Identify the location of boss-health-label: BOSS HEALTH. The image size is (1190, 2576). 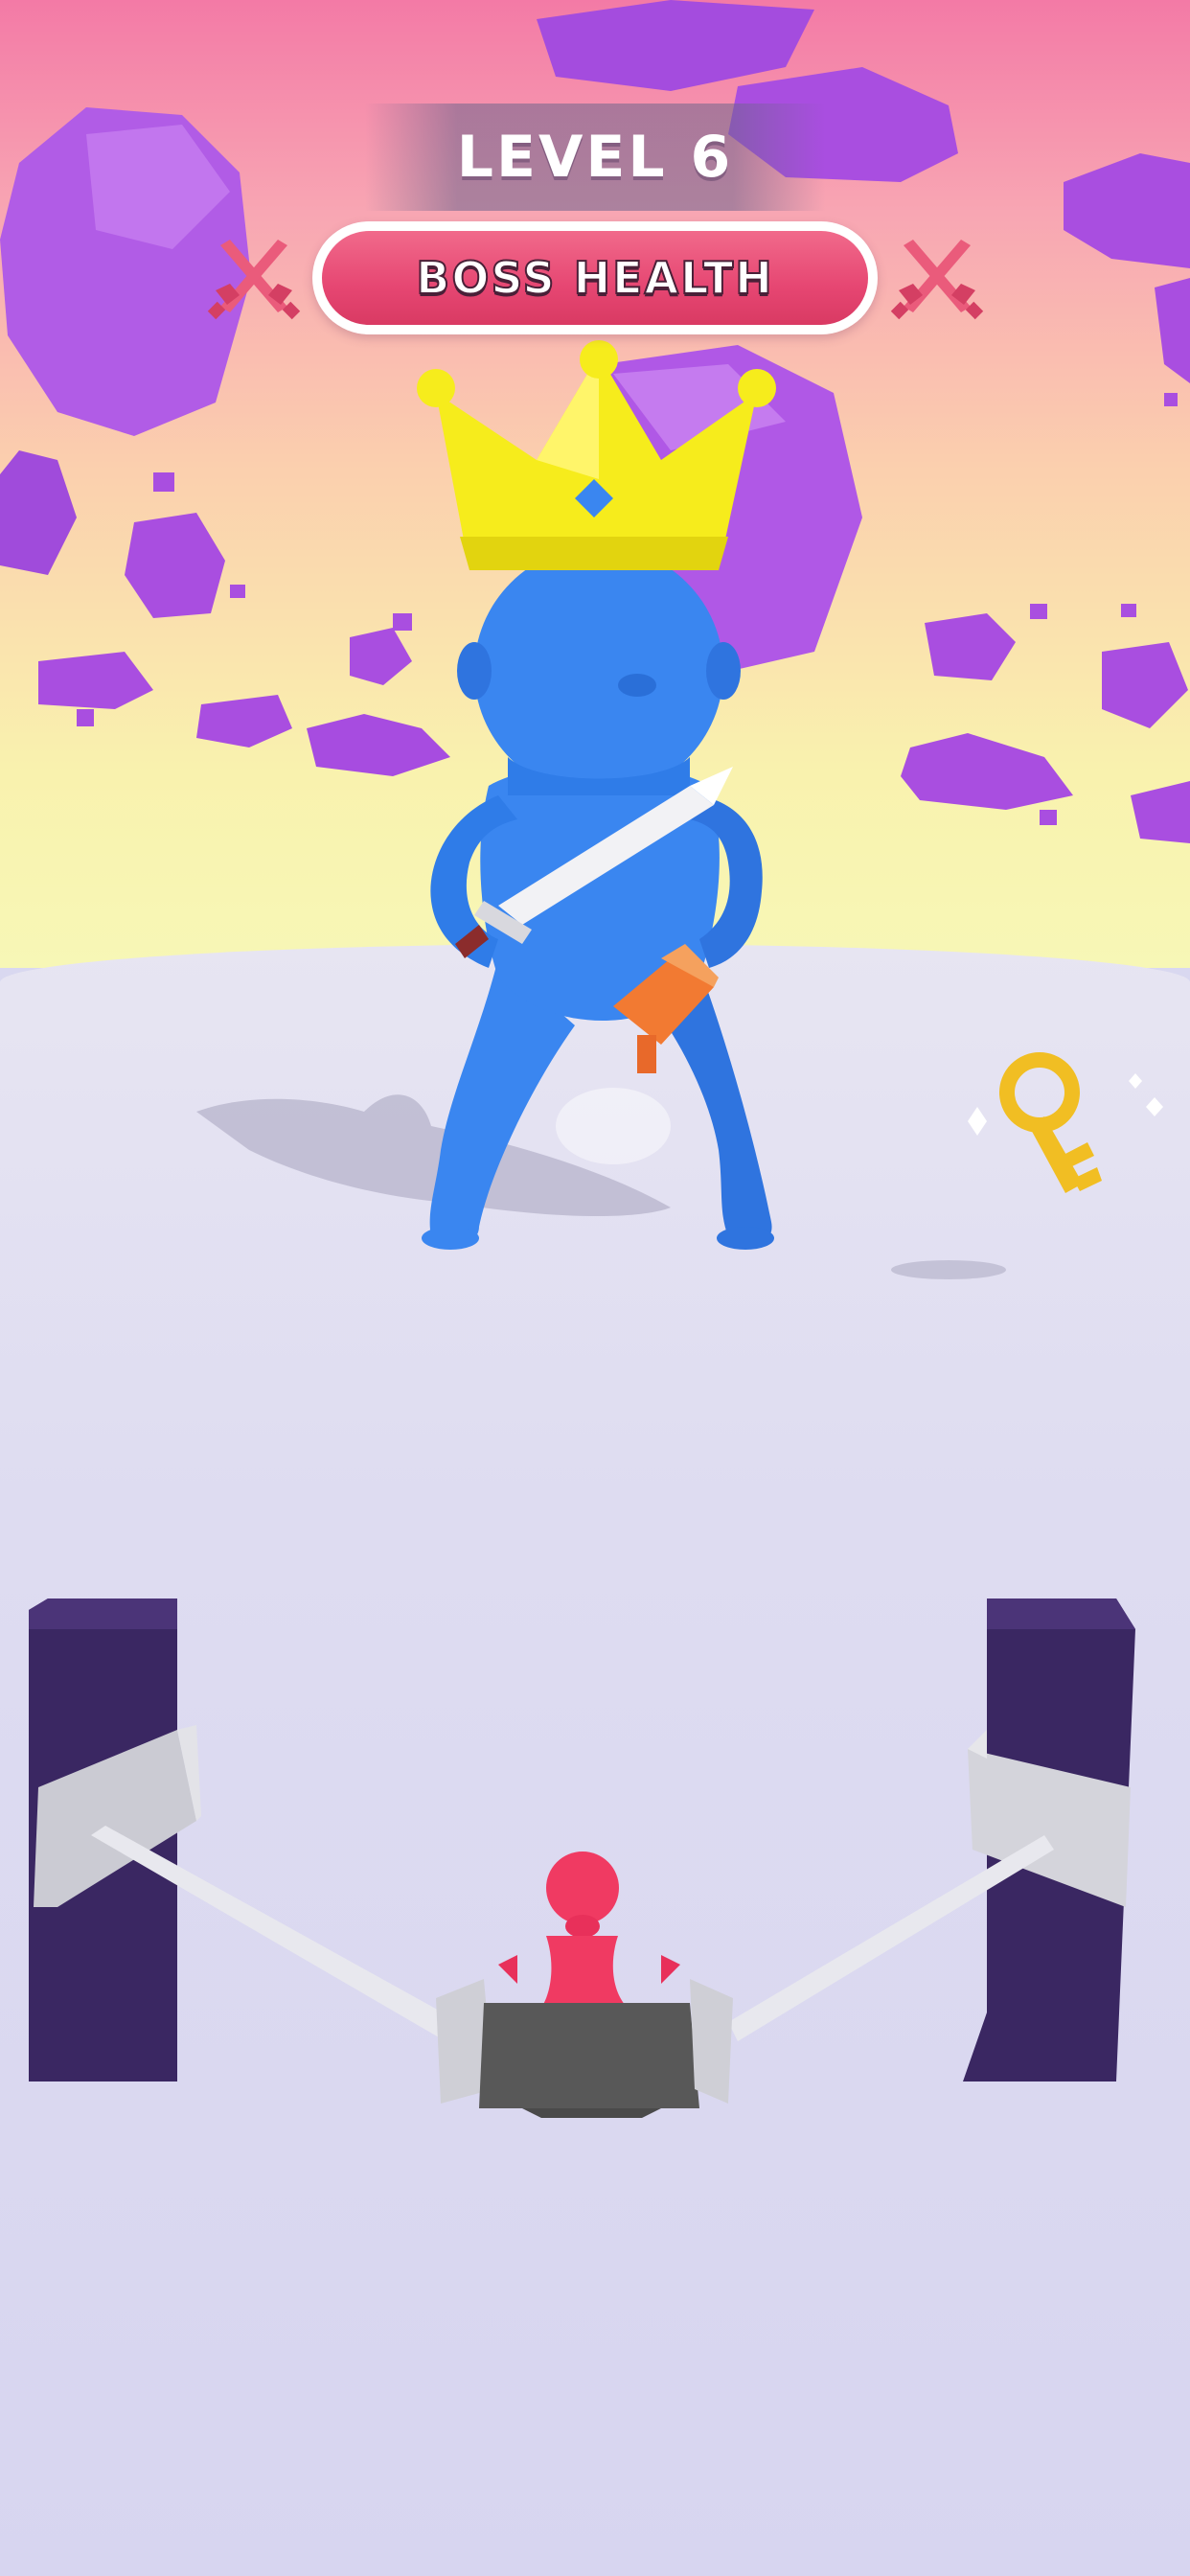
(594, 278).